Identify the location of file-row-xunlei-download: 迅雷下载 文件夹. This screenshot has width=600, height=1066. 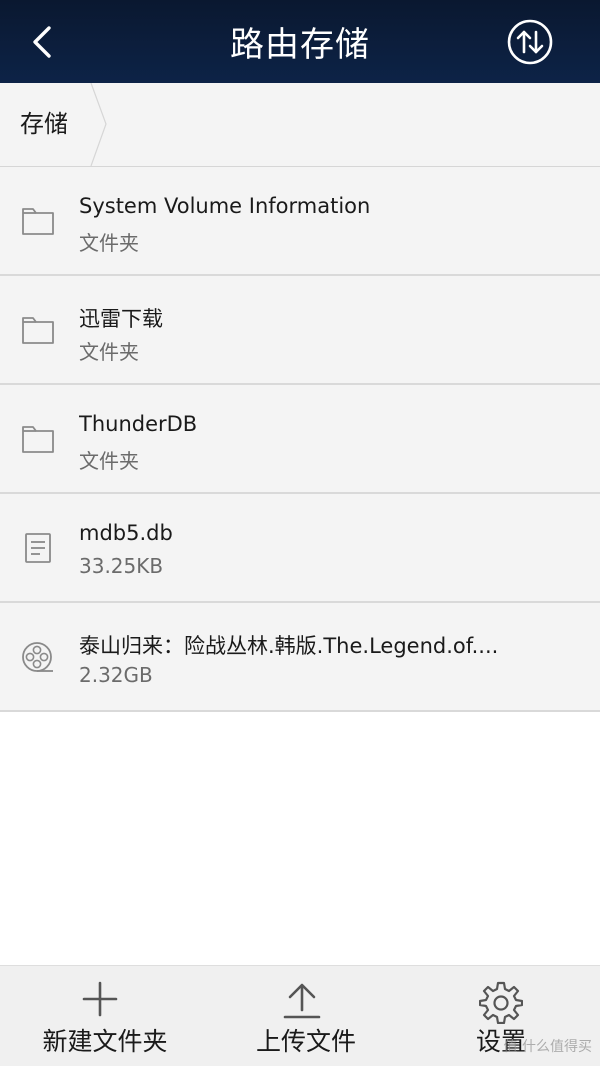
(300, 330).